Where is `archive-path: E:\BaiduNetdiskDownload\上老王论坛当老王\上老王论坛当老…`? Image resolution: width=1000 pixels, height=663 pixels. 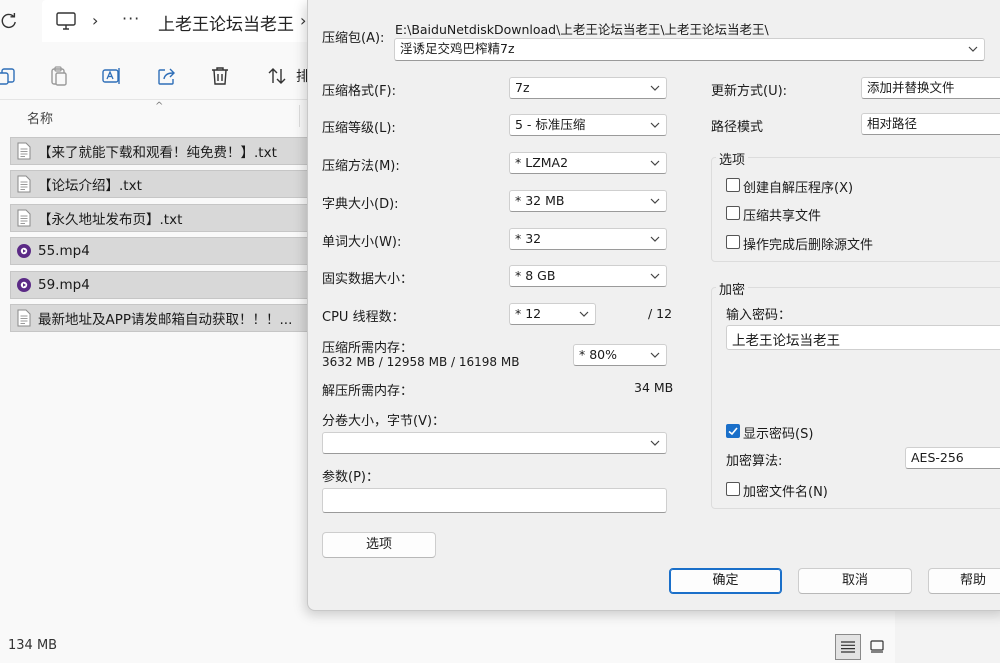 archive-path: E:\BaiduNetdiskDownload\上老王论坛当老王\上老王论坛当老… is located at coordinates (582, 29).